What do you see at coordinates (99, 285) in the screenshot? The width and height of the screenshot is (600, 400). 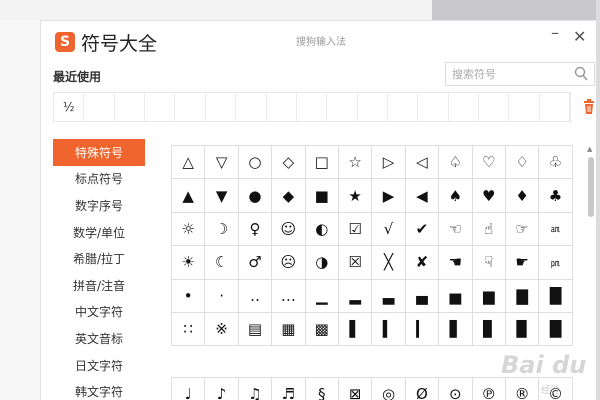 I see `category-item: 拼音/注音` at bounding box center [99, 285].